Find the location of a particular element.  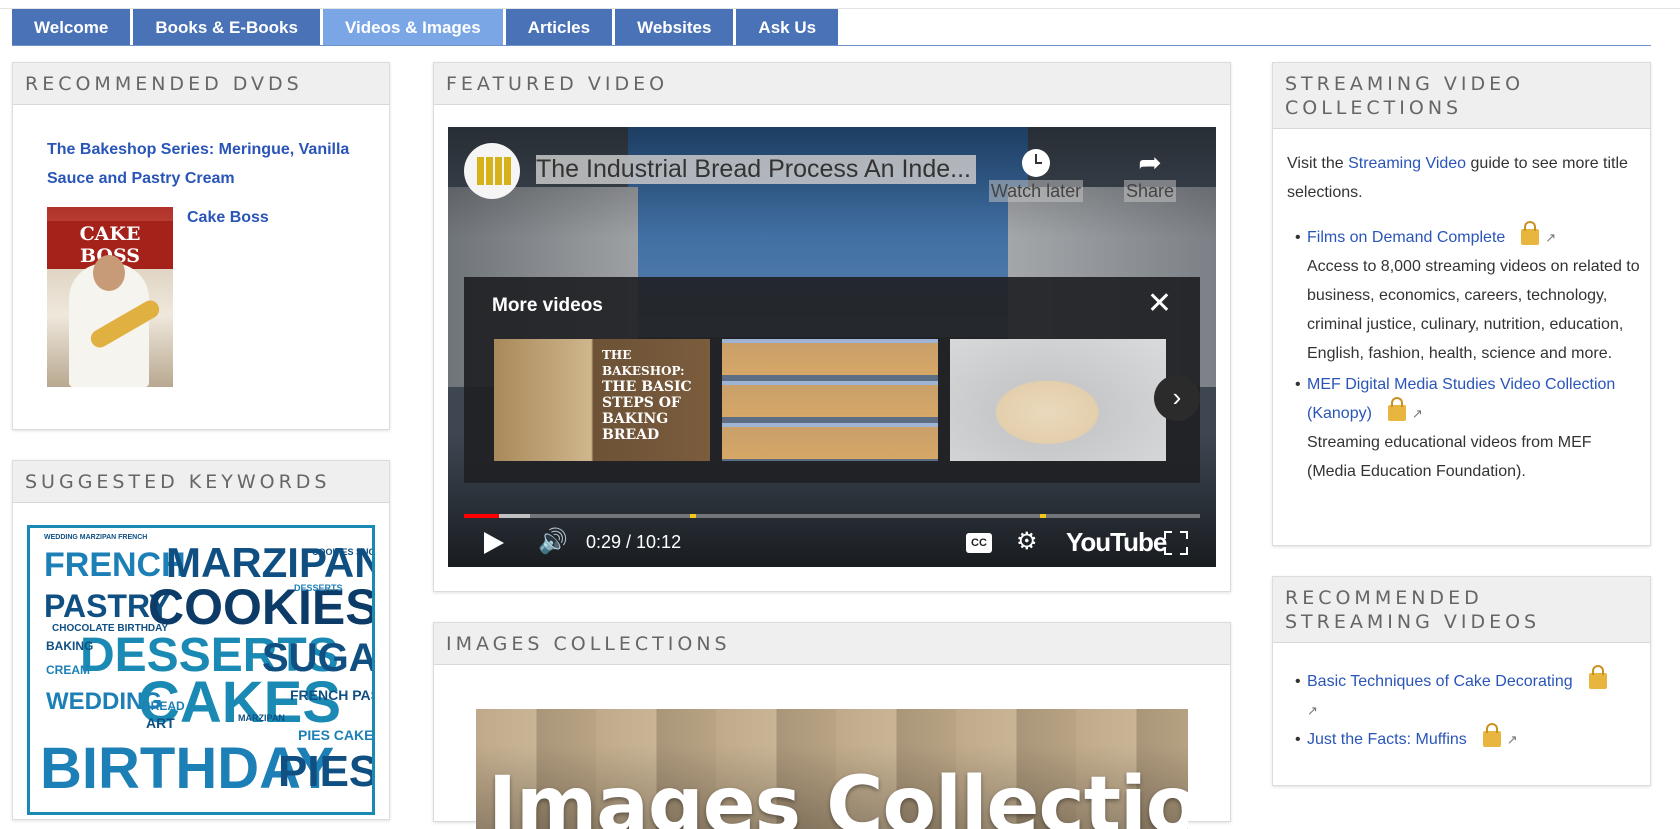

fullscreen-icon is located at coordinates (1176, 543).